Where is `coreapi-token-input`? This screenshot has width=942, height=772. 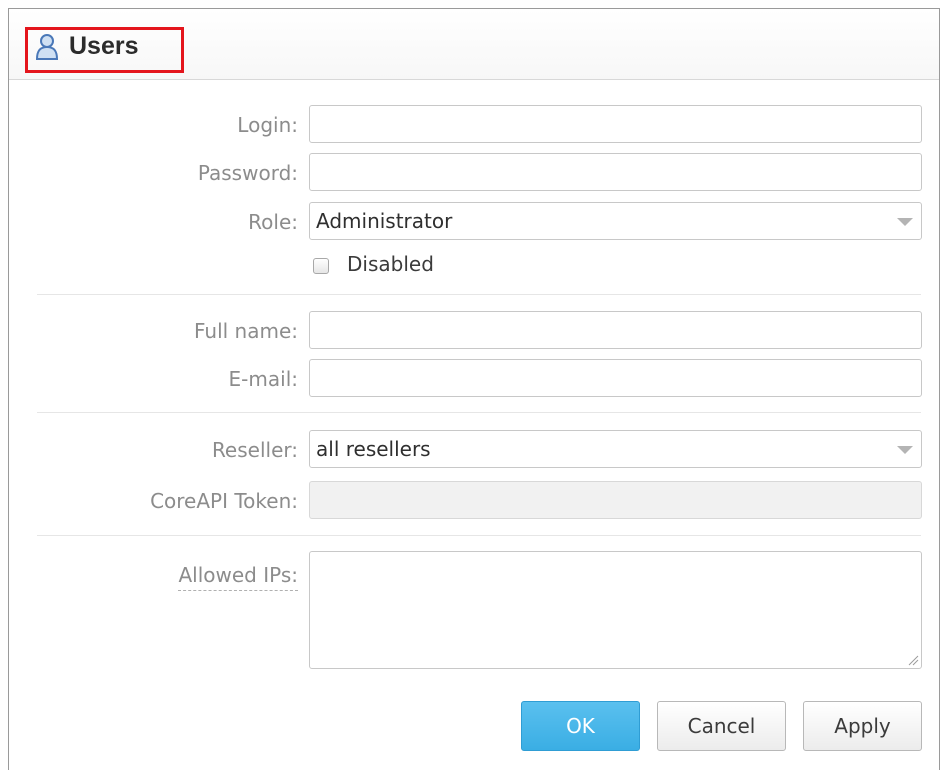
coreapi-token-input is located at coordinates (615, 500).